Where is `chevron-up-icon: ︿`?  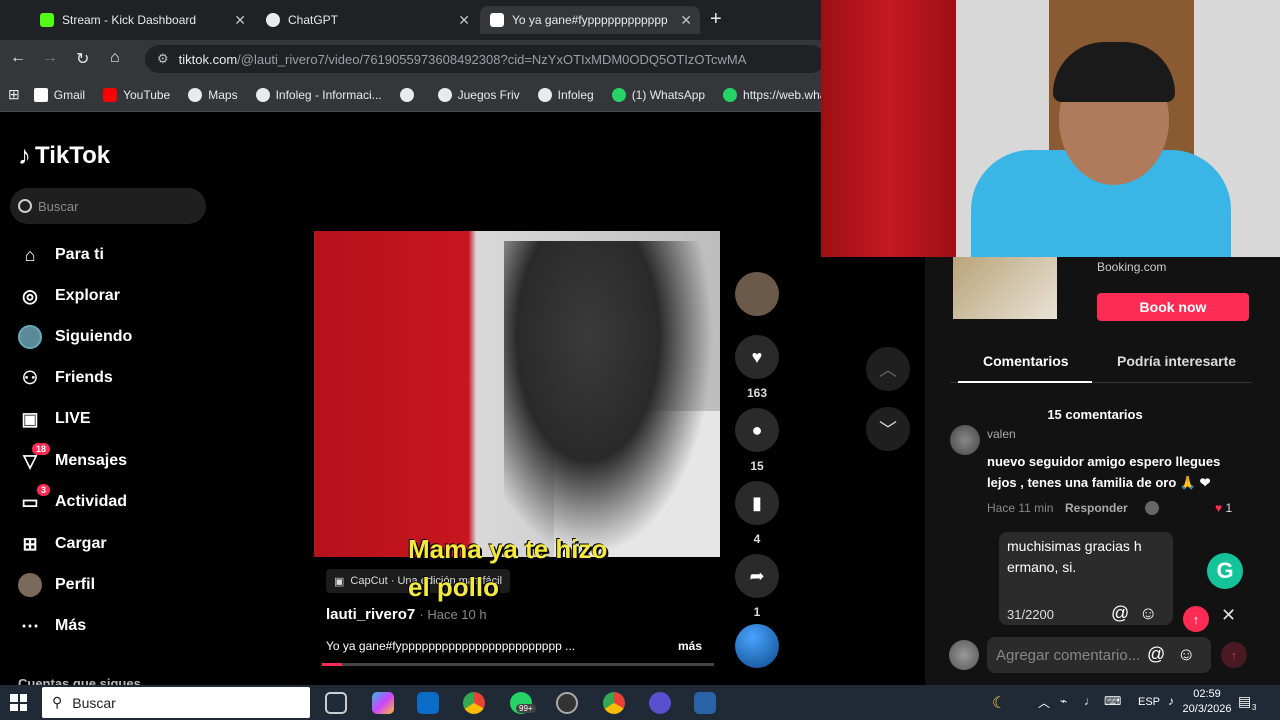
chevron-up-icon: ︿ is located at coordinates (888, 370).